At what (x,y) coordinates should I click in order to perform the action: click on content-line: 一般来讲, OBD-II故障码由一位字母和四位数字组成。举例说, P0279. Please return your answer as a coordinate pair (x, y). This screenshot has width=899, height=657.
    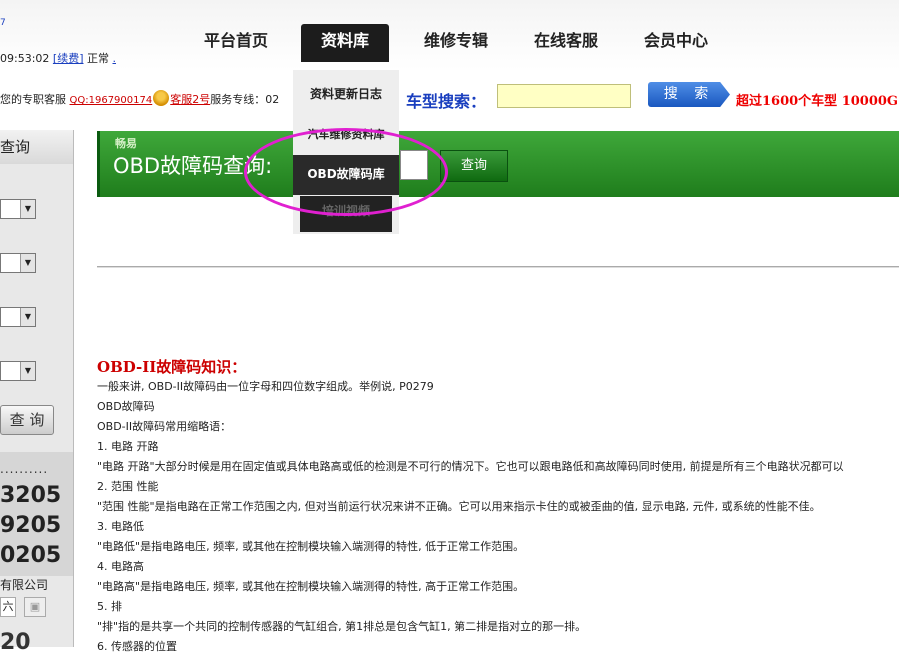
    Looking at the image, I should click on (265, 386).